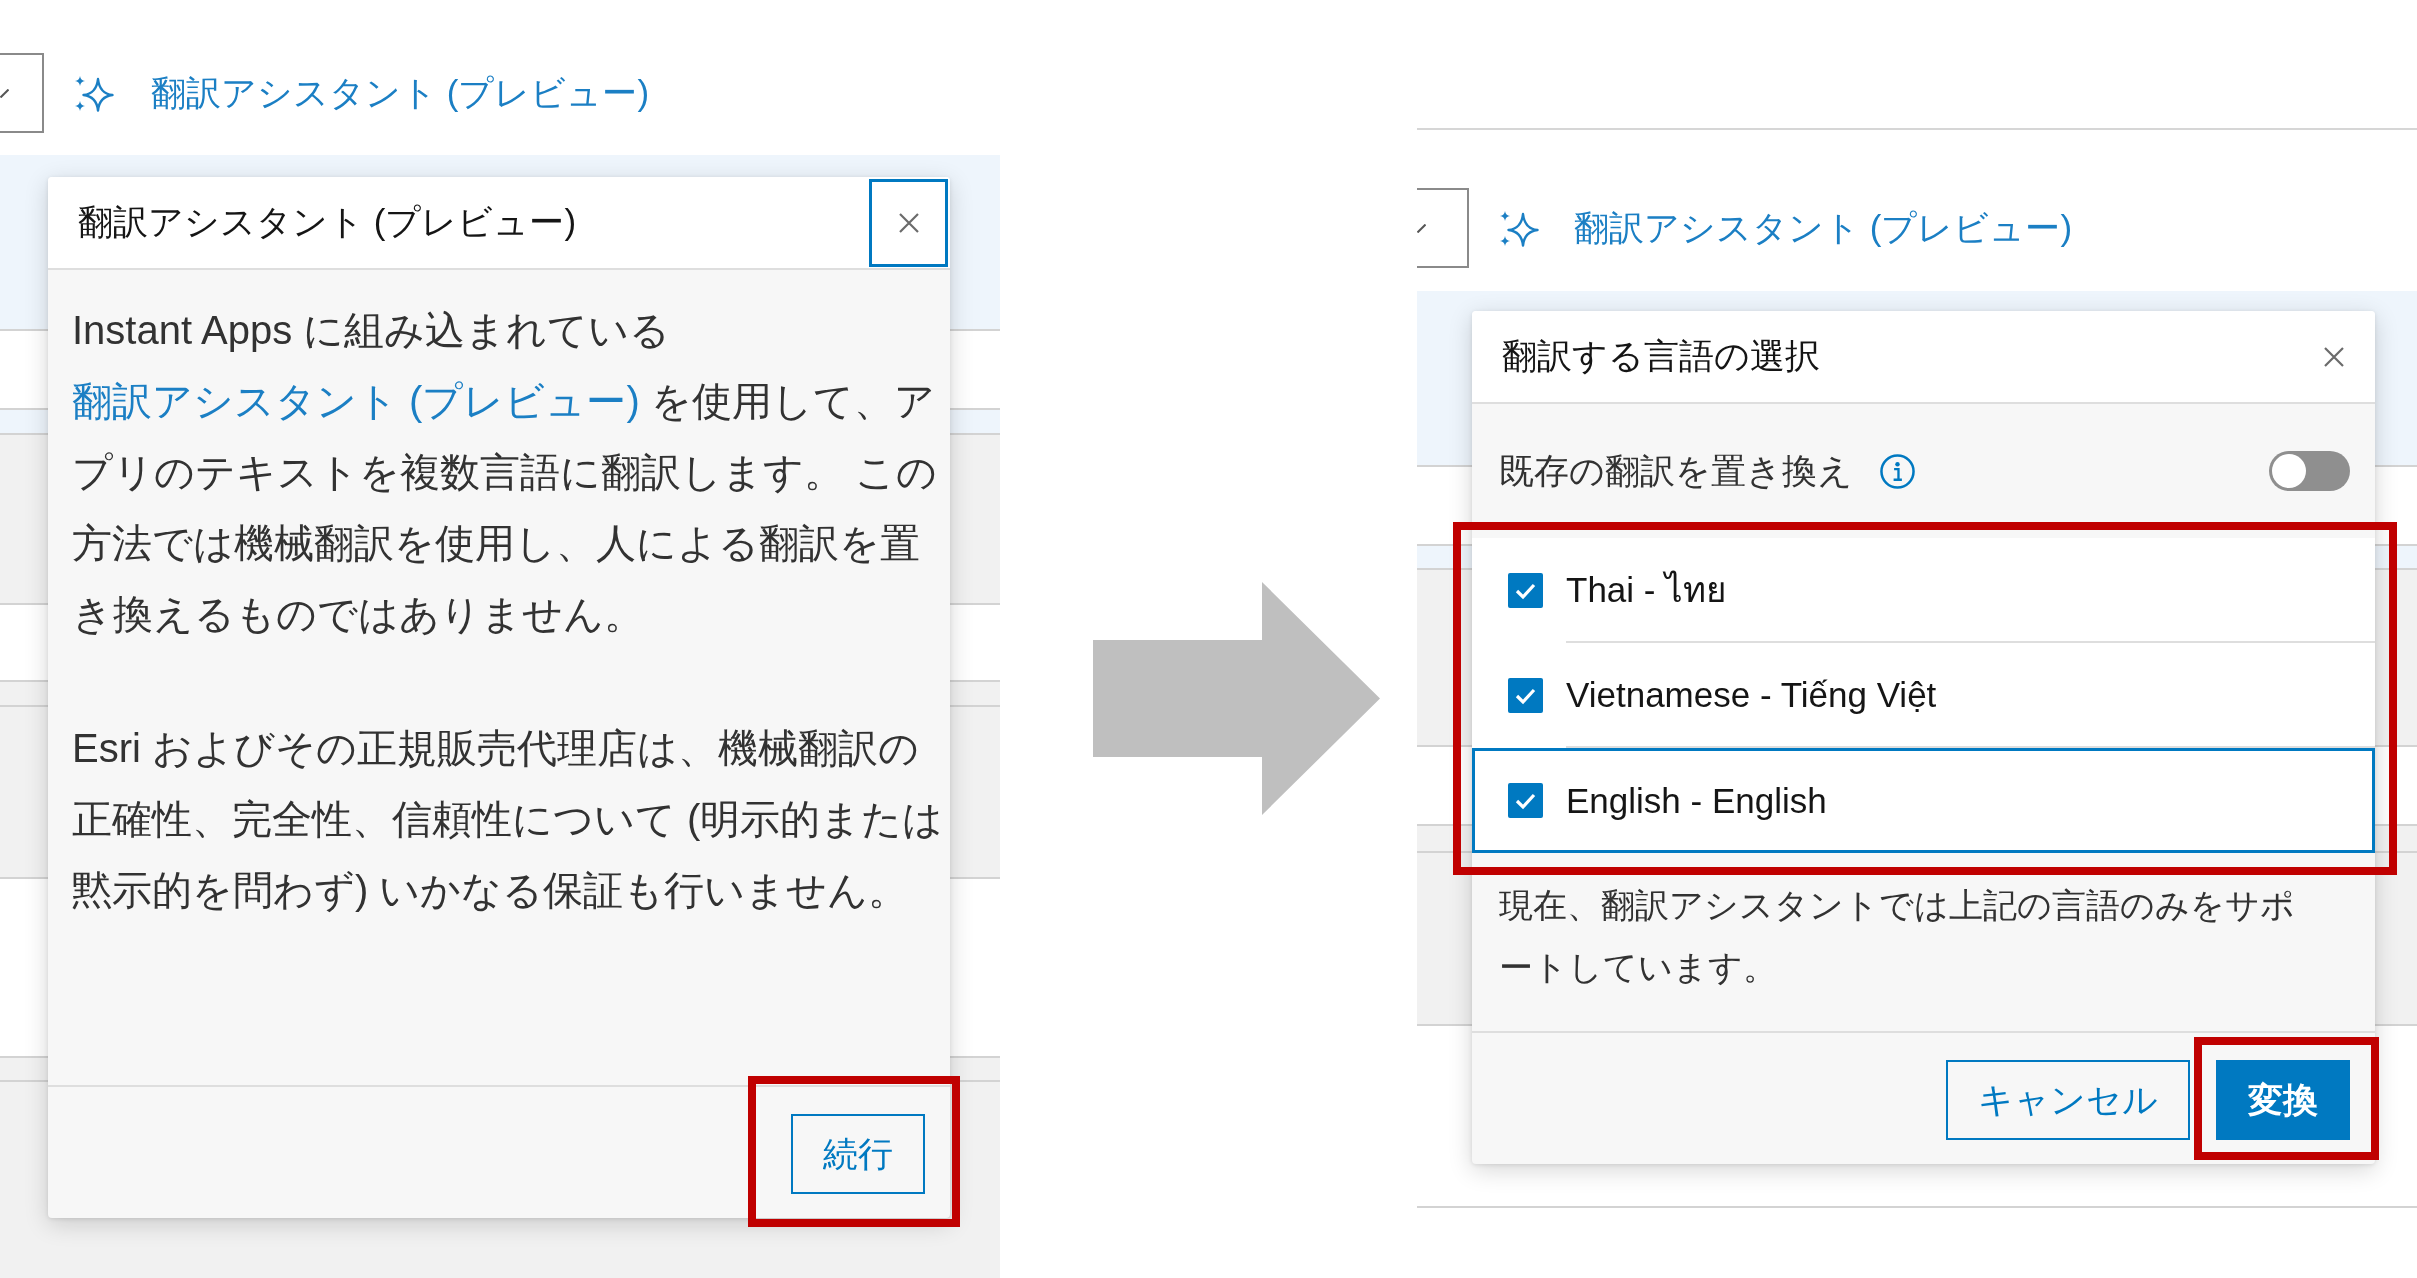 The image size is (2417, 1278). Describe the element at coordinates (1897, 936) in the screenshot. I see `note-text: 現在、翻訳アシスタントでは上記の言語のみをサポートしています。` at that location.